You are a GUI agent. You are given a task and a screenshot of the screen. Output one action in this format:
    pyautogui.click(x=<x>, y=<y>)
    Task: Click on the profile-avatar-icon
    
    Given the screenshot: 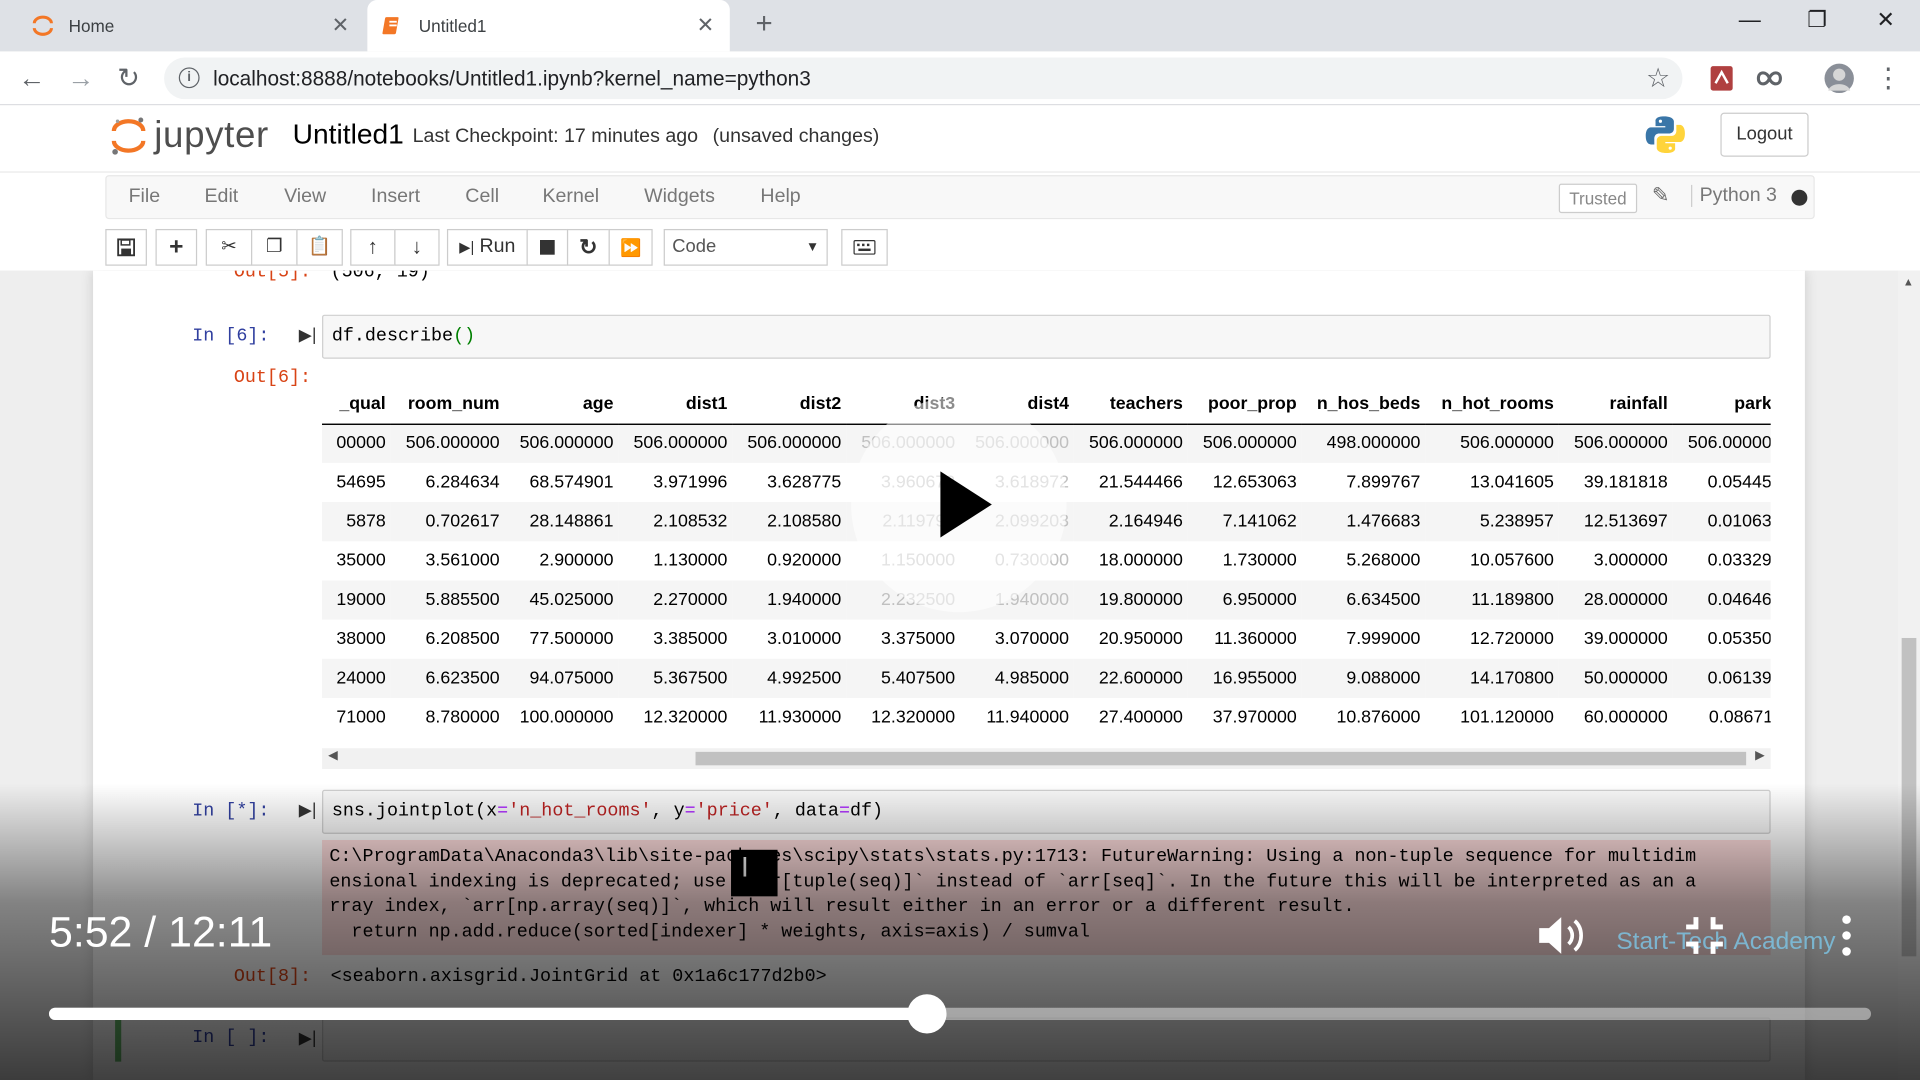 What is the action you would take?
    pyautogui.click(x=1839, y=78)
    